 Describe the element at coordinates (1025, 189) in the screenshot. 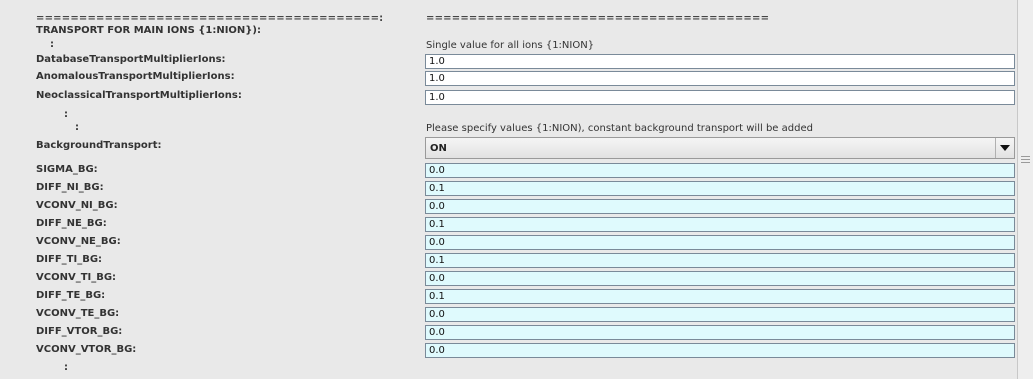

I see `vertical-scrollbar` at that location.